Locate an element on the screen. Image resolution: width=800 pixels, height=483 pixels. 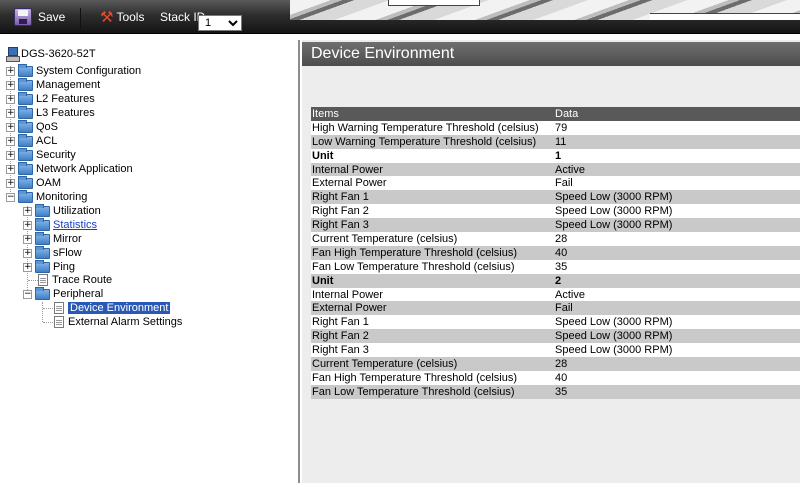
tree-root-label: DGS-3620-52T is located at coordinates (58, 54).